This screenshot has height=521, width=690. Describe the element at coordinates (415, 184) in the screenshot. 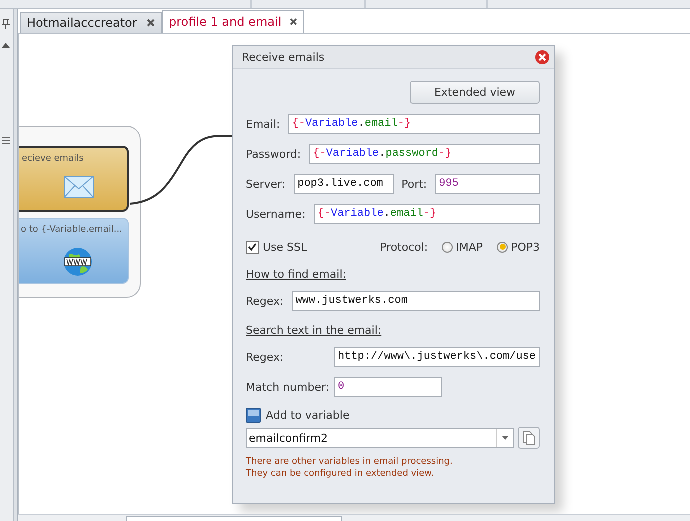

I see `field-label: Port:` at that location.